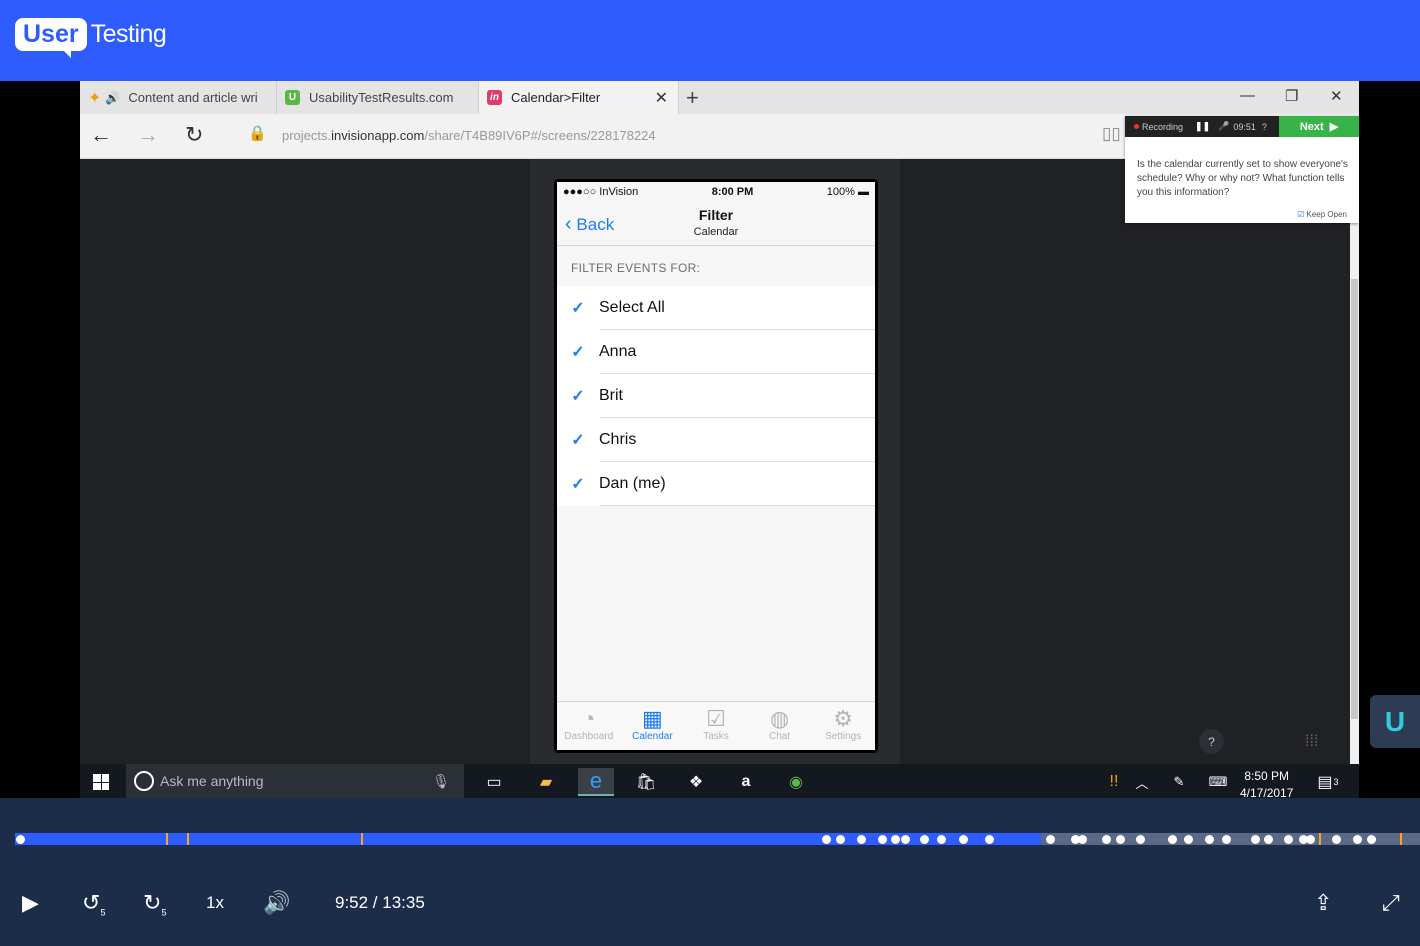 This screenshot has height=946, width=1420. What do you see at coordinates (1247, 95) in the screenshot?
I see `minimize-icon: —` at bounding box center [1247, 95].